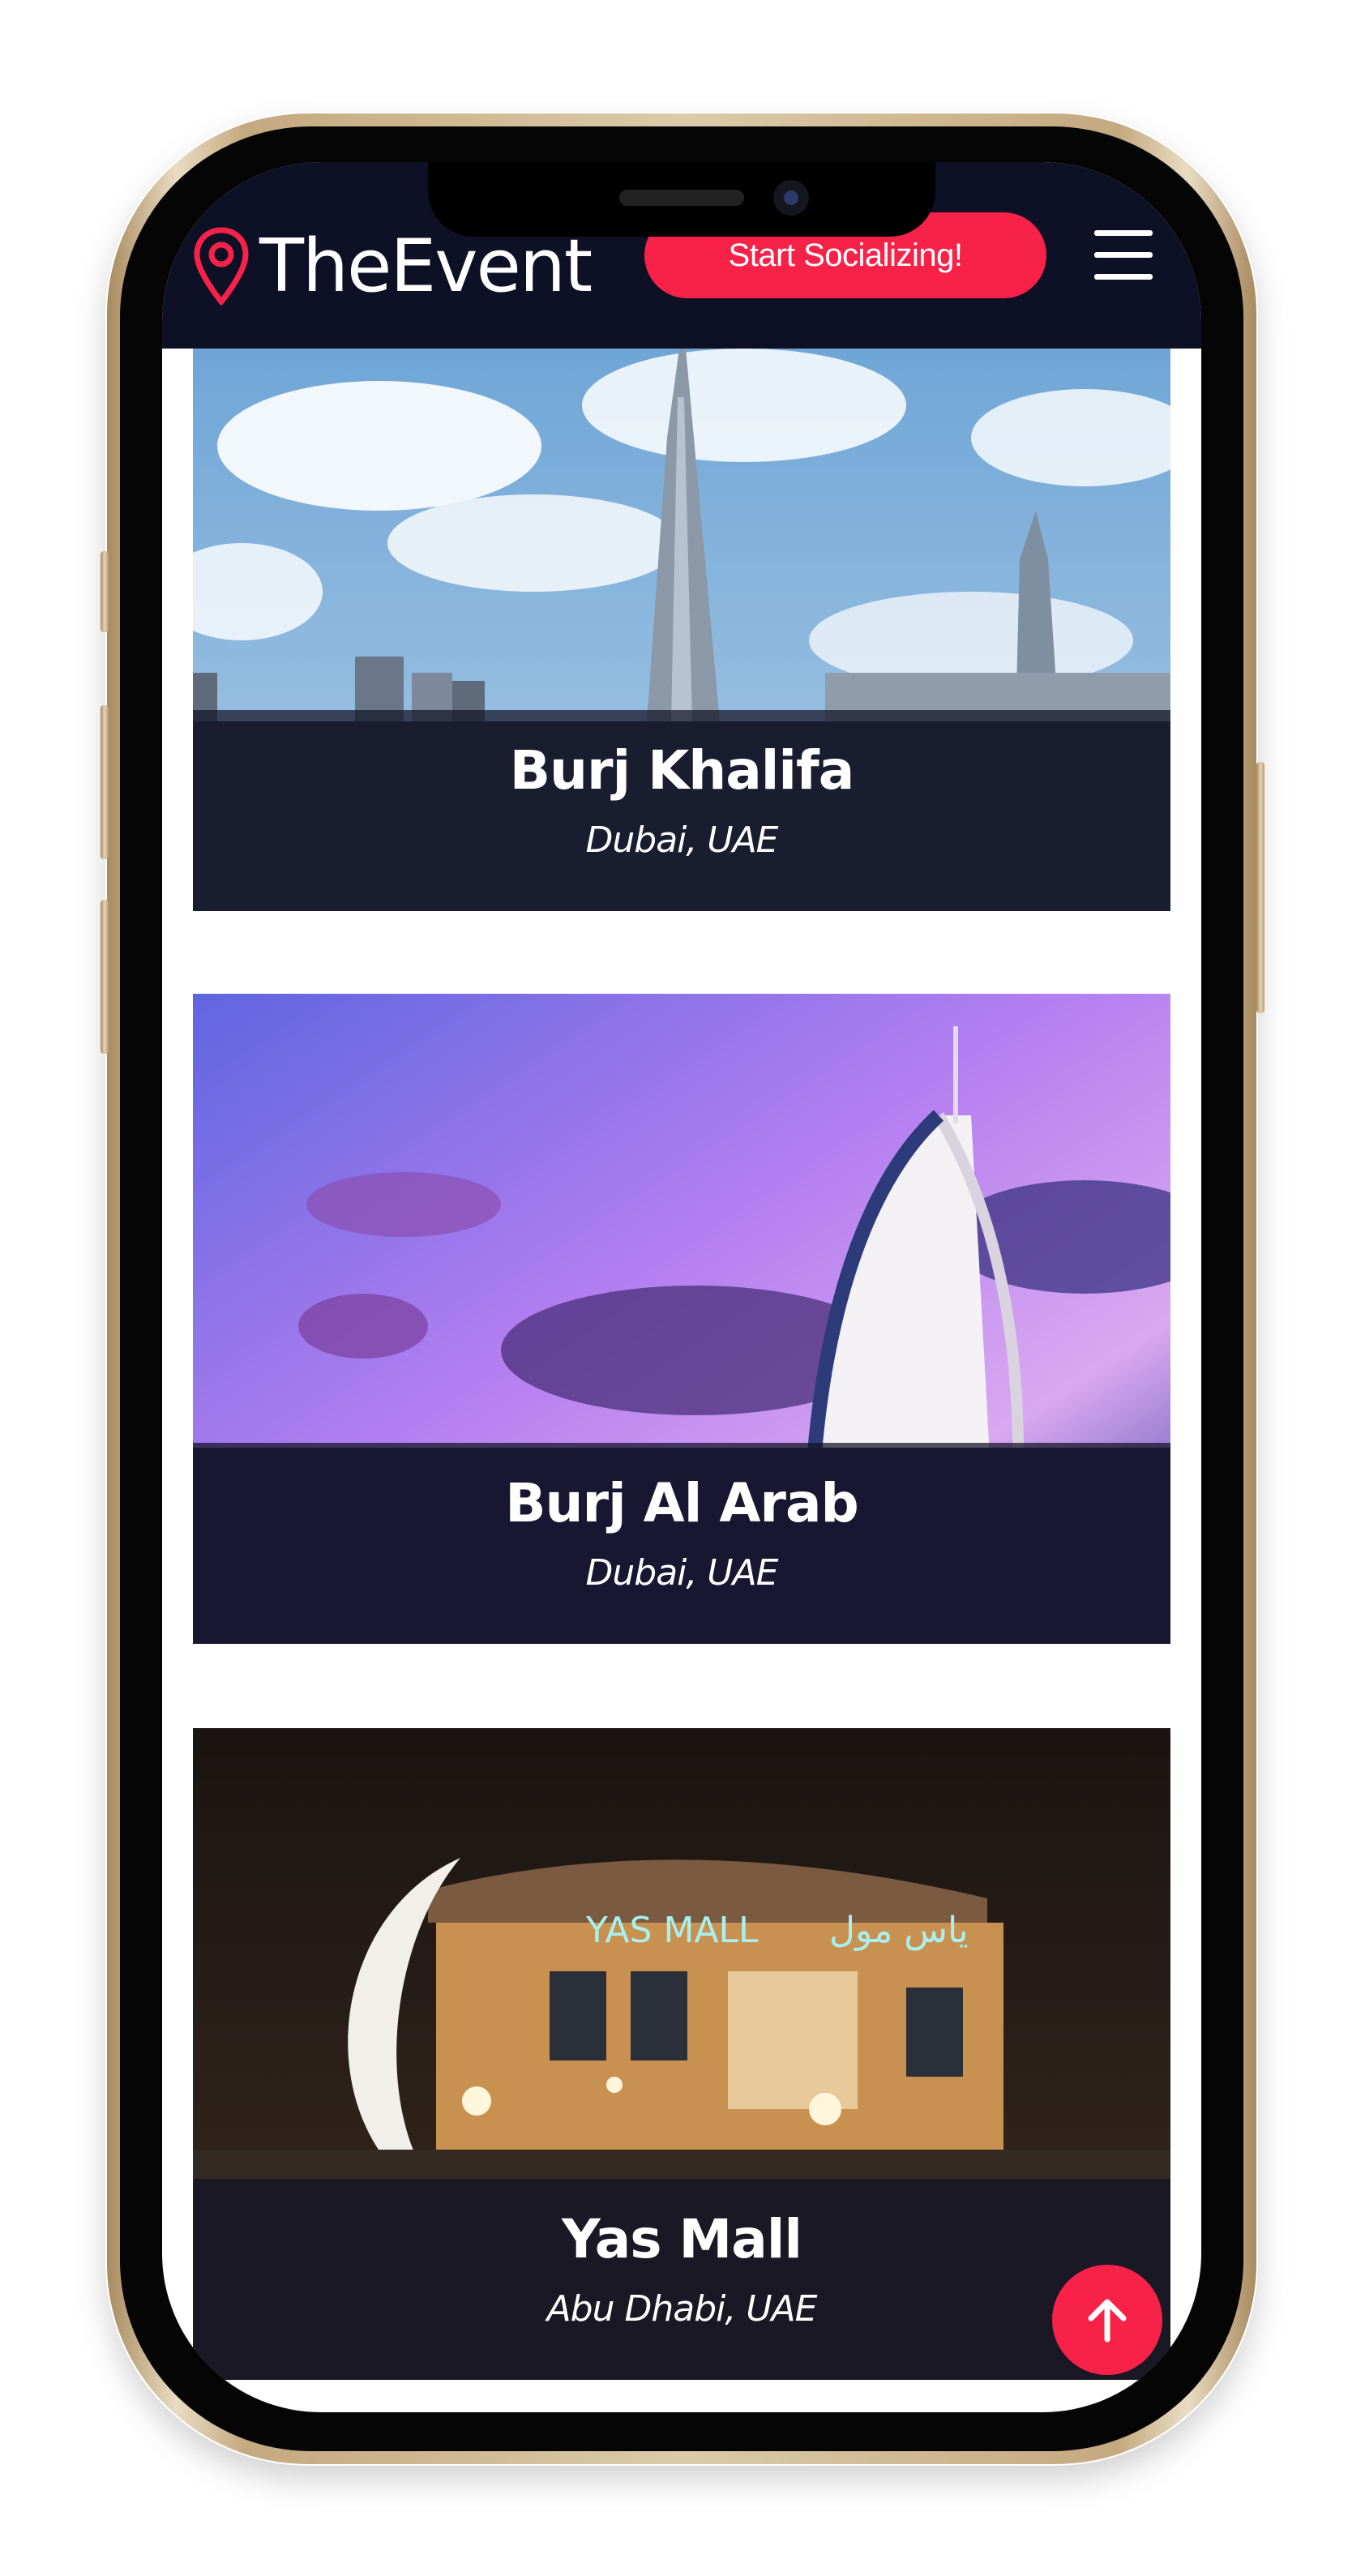 This screenshot has height=2576, width=1365. I want to click on venue-caption: Burj Khalifa Dubai, UAE, so click(681, 810).